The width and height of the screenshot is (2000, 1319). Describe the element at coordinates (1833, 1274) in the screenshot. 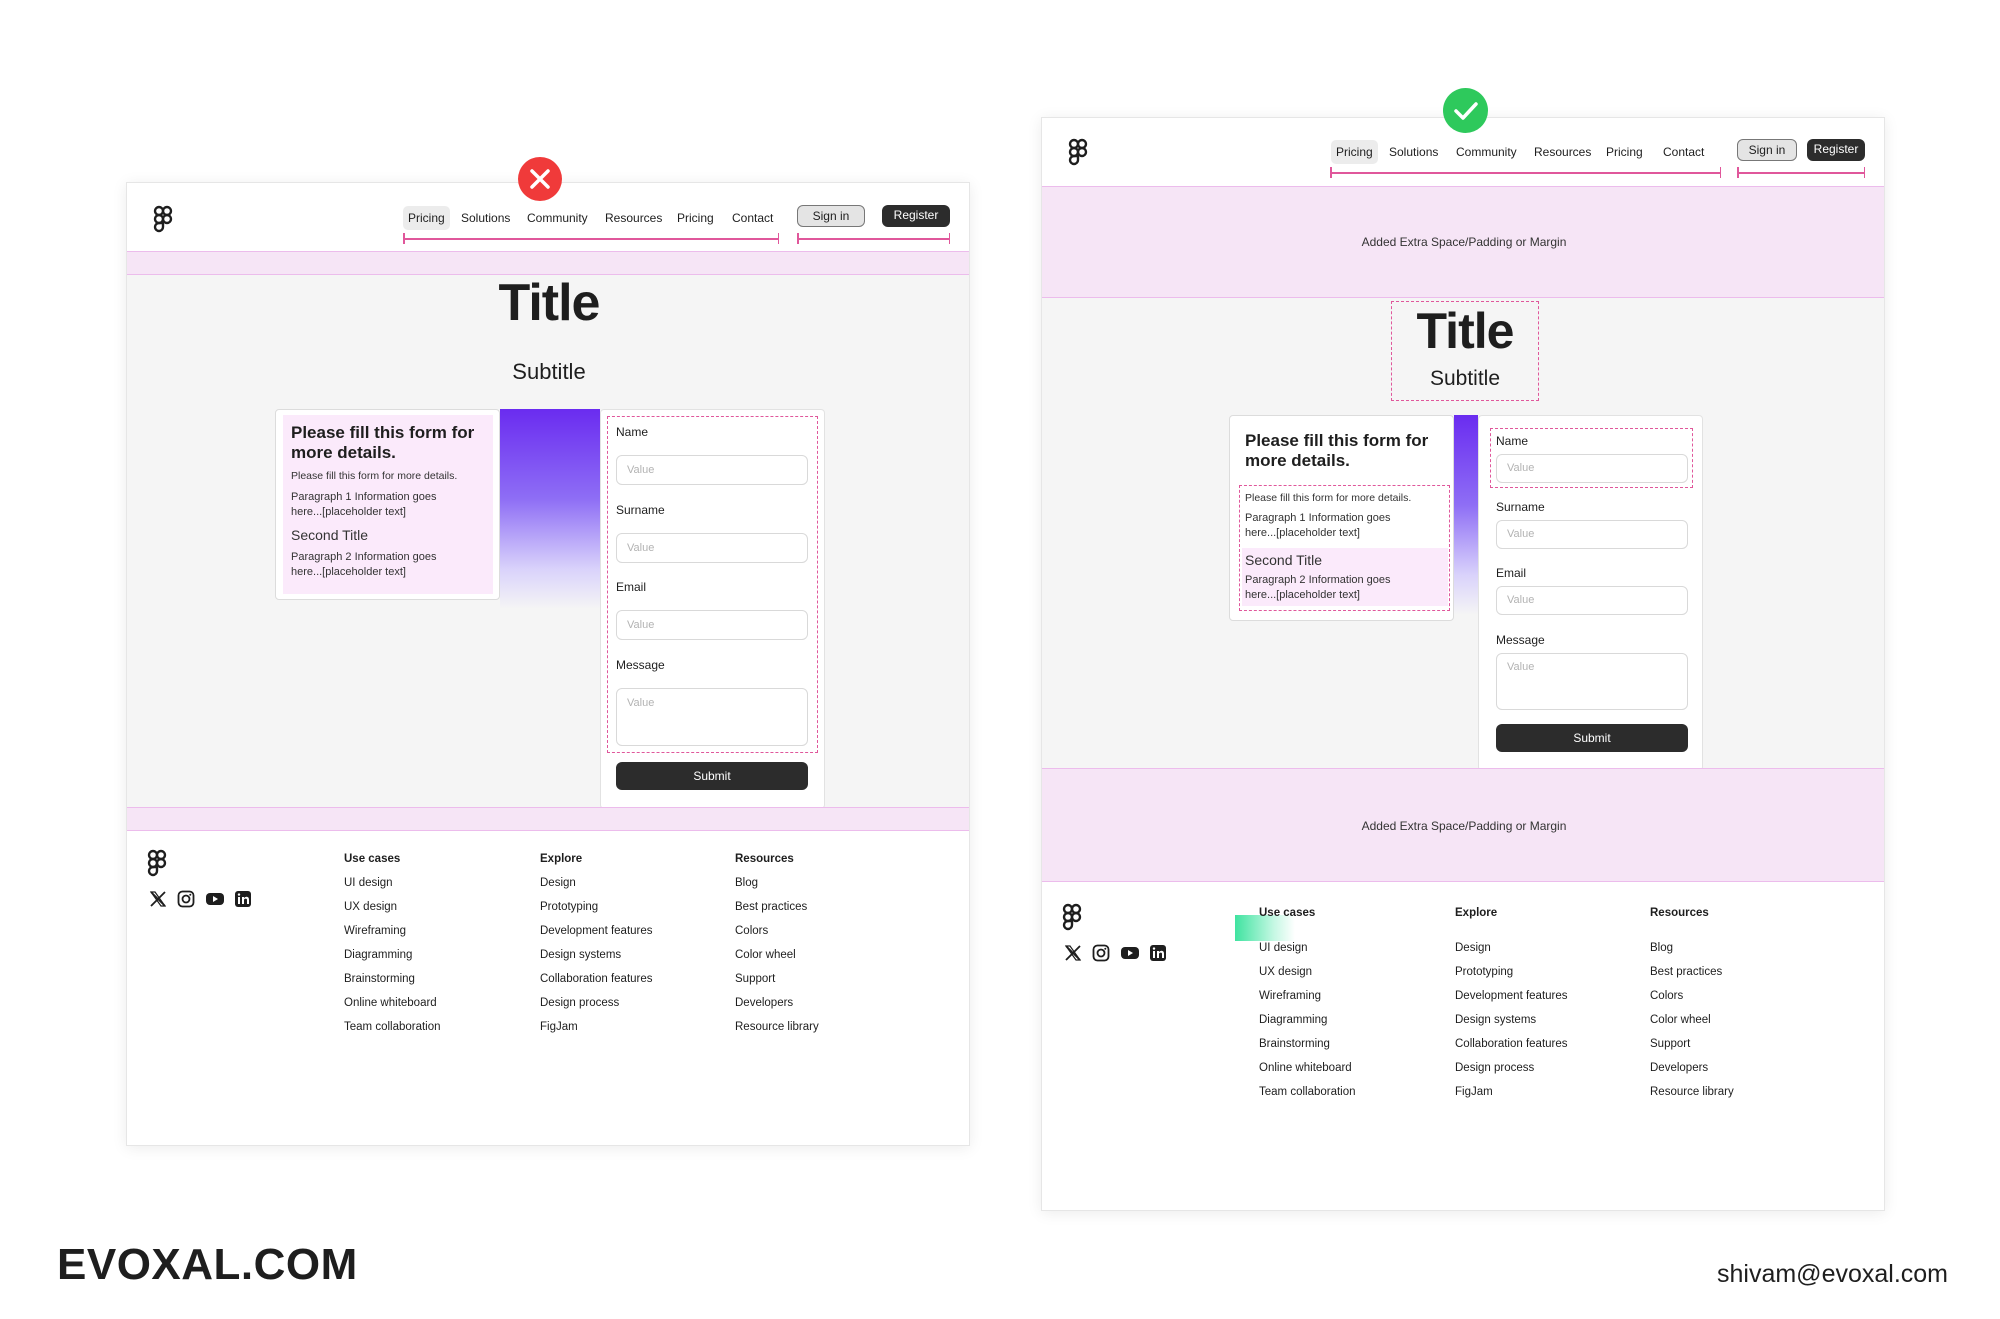

I see `contact-email: shivam@evoxal.com` at that location.